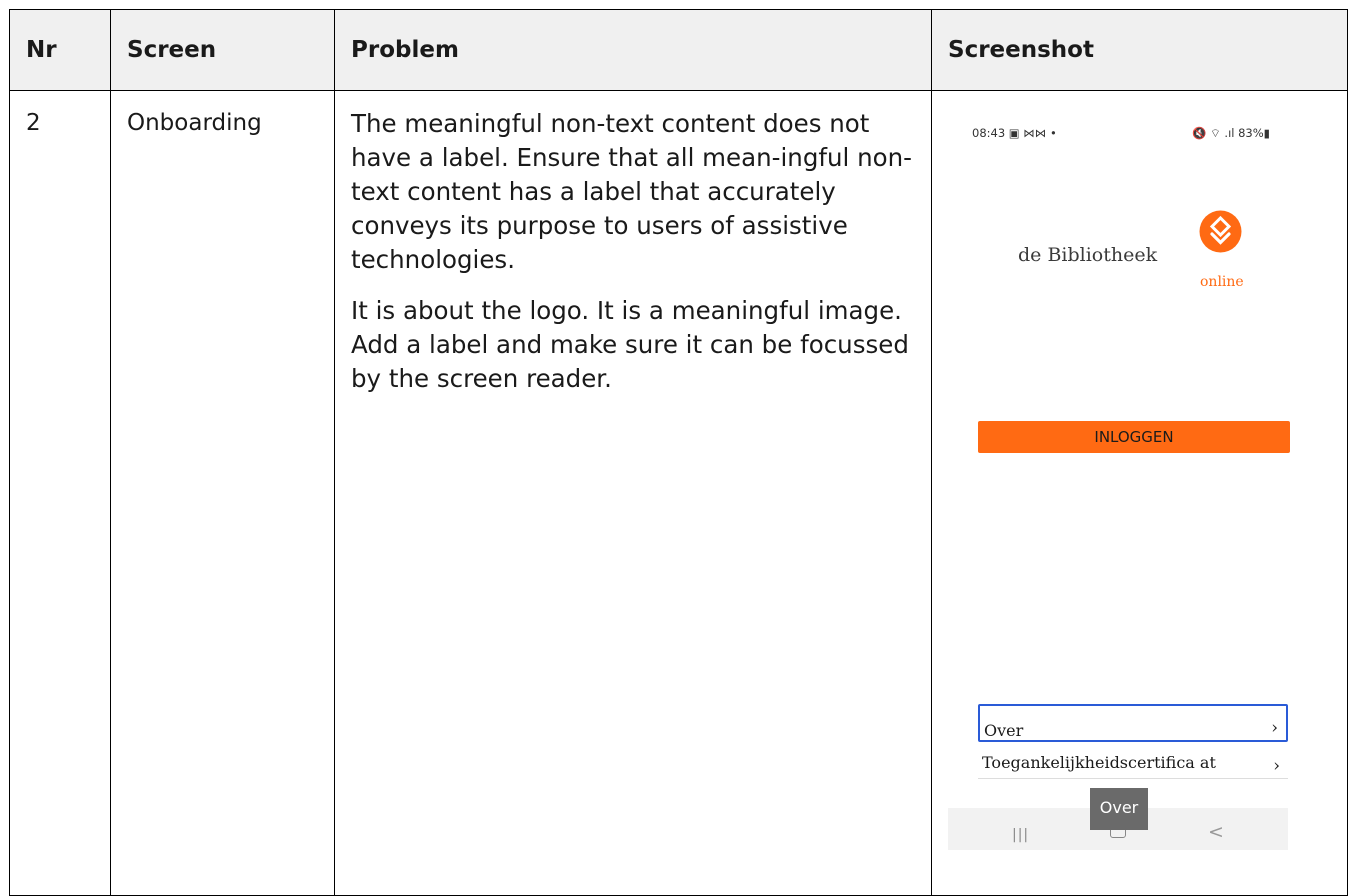 Image resolution: width=1351 pixels, height=896 pixels. Describe the element at coordinates (1220, 231) in the screenshot. I see `logo-mark-icon` at that location.